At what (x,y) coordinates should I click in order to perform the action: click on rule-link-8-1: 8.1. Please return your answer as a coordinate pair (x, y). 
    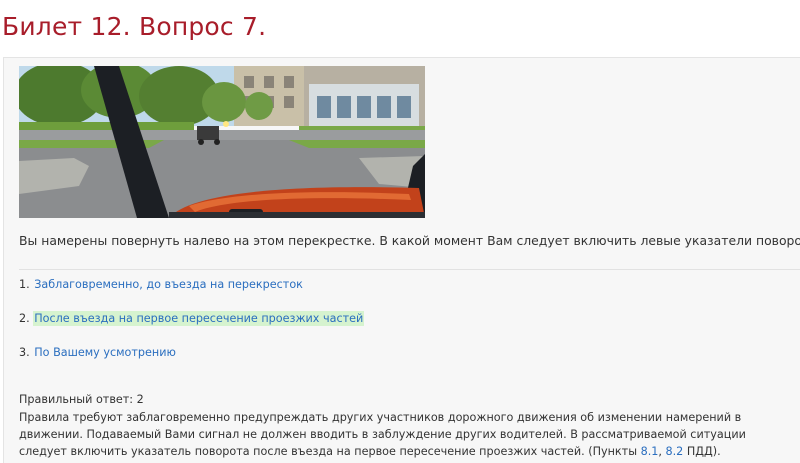
    Looking at the image, I should click on (650, 451).